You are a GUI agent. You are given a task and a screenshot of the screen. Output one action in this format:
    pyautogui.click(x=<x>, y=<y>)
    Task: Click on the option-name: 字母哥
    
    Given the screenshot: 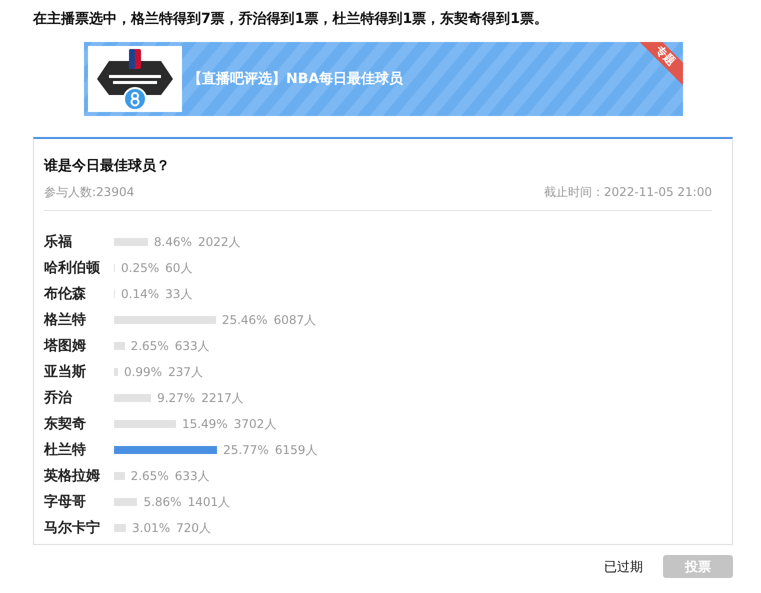 What is the action you would take?
    pyautogui.click(x=65, y=502)
    